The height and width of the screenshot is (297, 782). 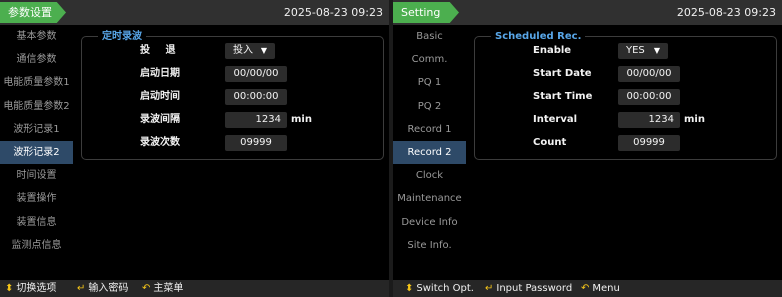 I want to click on sidebar-item-pq2: PQ 2, so click(x=429, y=106).